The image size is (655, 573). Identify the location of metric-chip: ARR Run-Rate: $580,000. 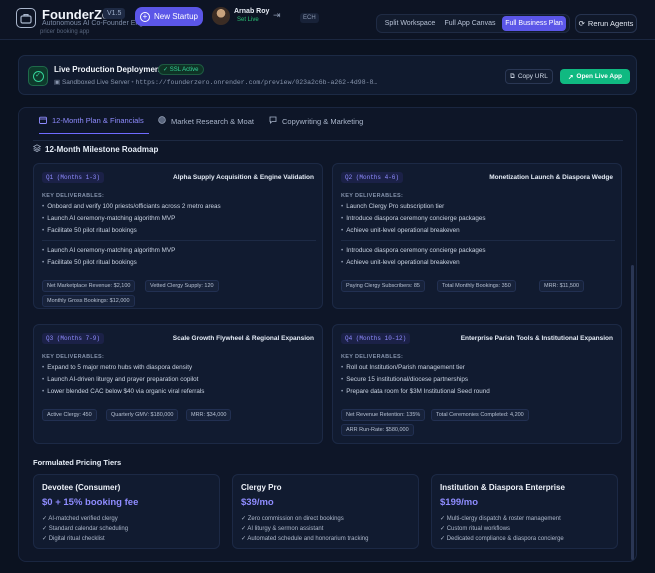
(377, 430).